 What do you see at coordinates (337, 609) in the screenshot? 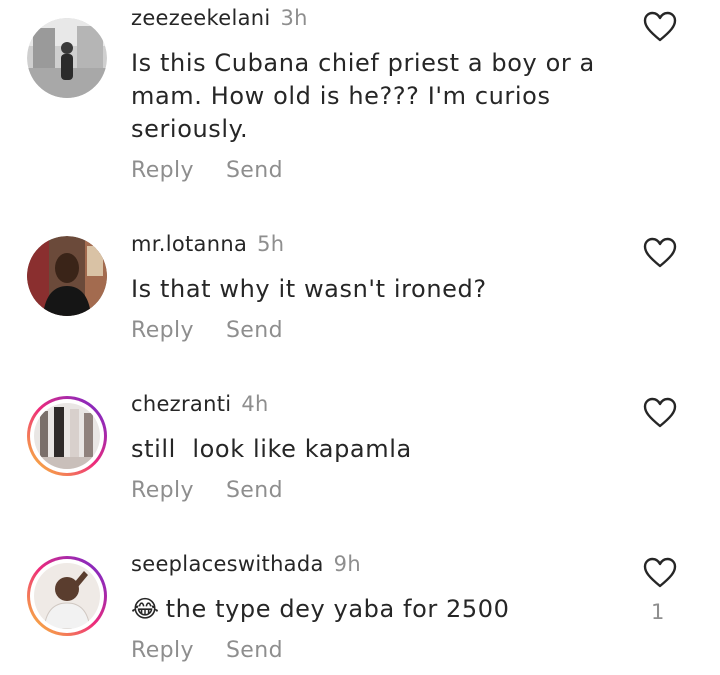
I see `comment-body: the type dey yaba for 2500` at bounding box center [337, 609].